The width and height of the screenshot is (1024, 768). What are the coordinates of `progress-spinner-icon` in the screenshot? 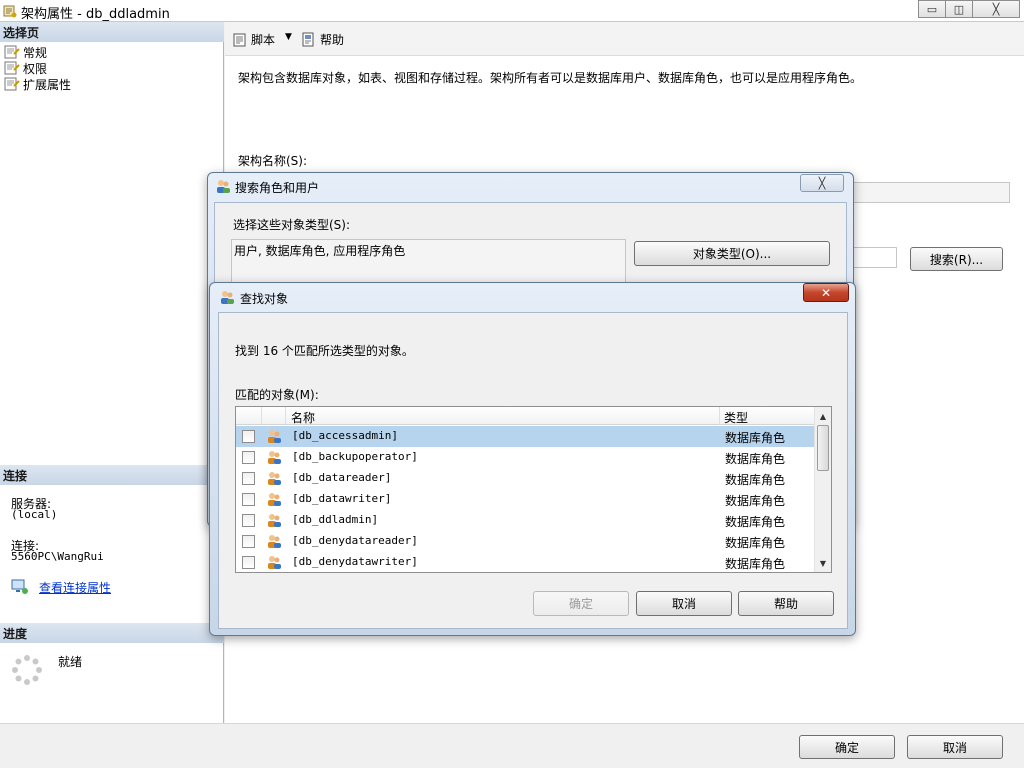 It's located at (27, 670).